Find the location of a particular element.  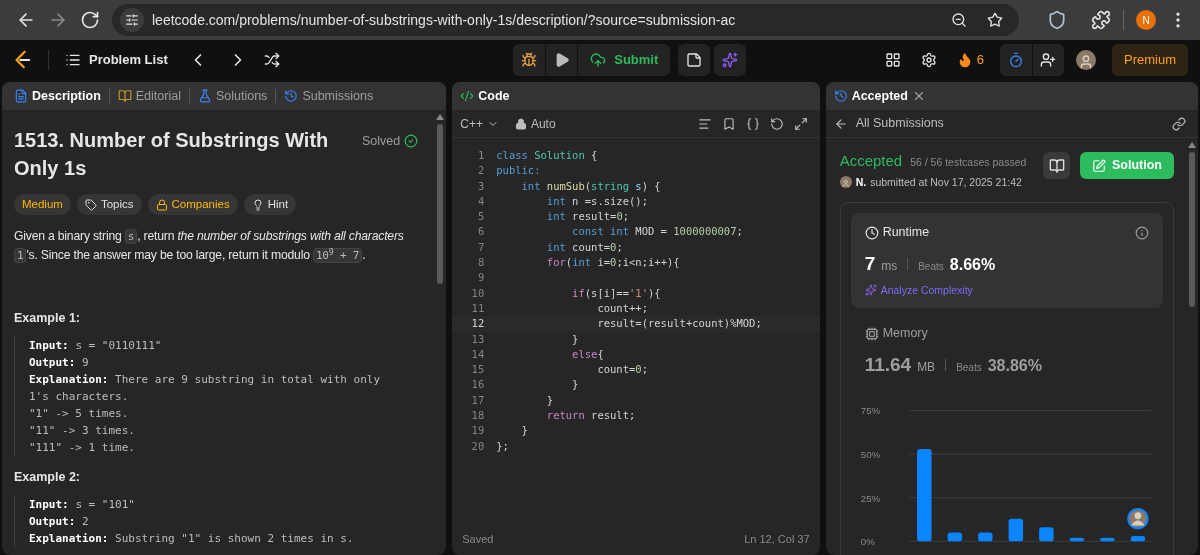

example-line: 1's characters. is located at coordinates (79, 396).